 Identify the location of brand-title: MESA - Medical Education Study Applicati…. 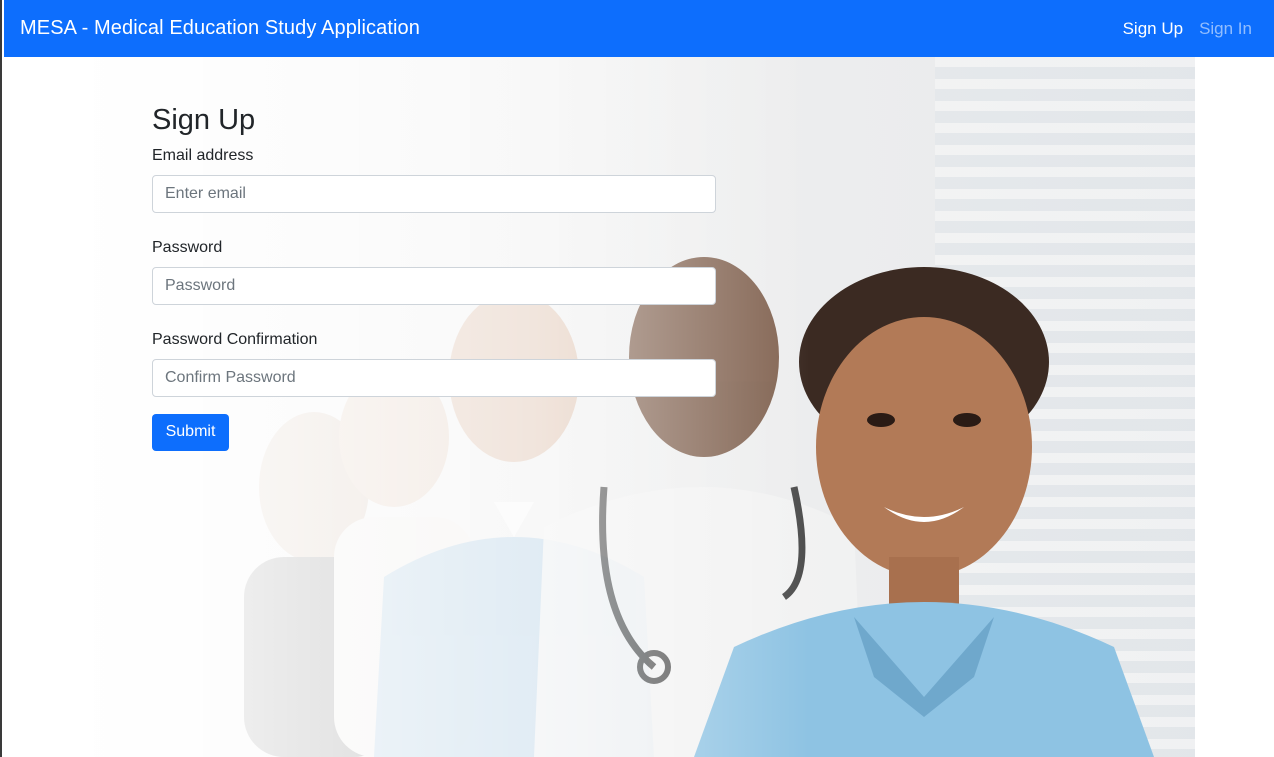
(220, 28).